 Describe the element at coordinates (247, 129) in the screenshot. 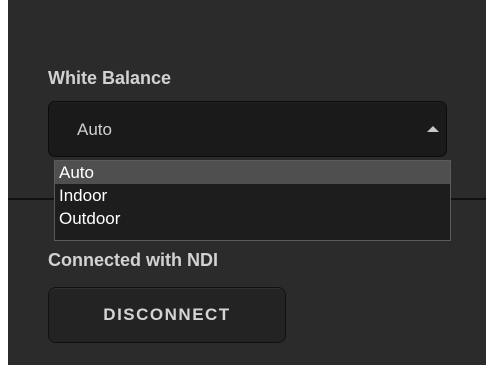

I see `white-balance-select: Auto` at that location.